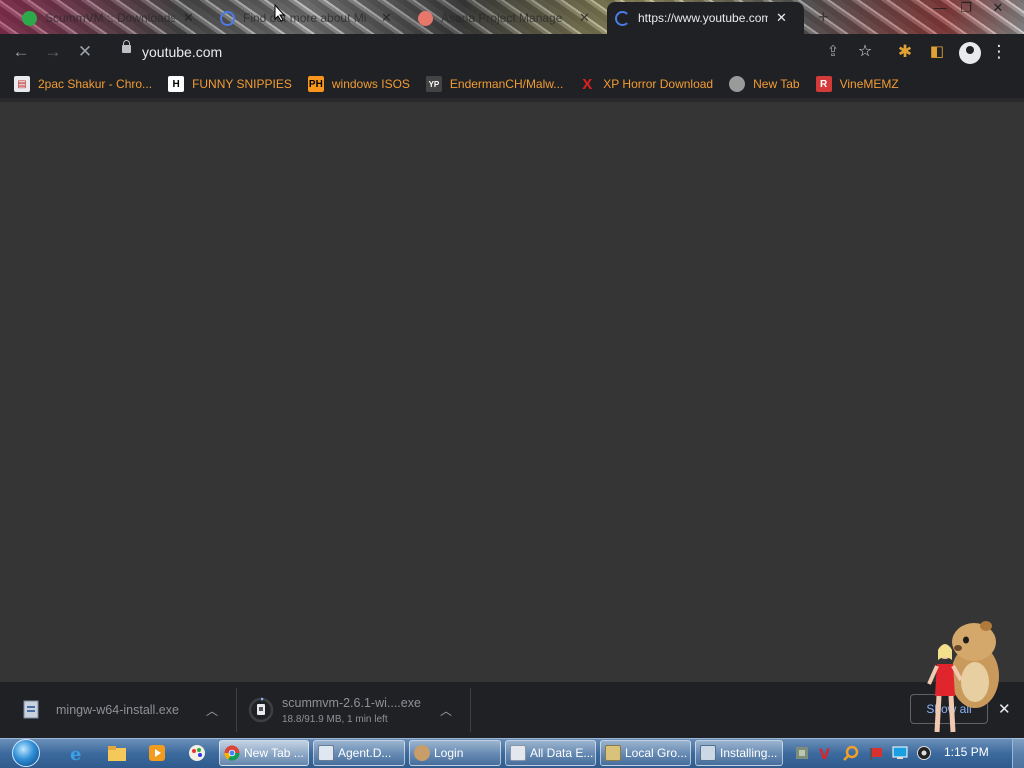 Image resolution: width=1024 pixels, height=768 pixels. Describe the element at coordinates (940, 9) in the screenshot. I see `minimize-icon: —` at that location.